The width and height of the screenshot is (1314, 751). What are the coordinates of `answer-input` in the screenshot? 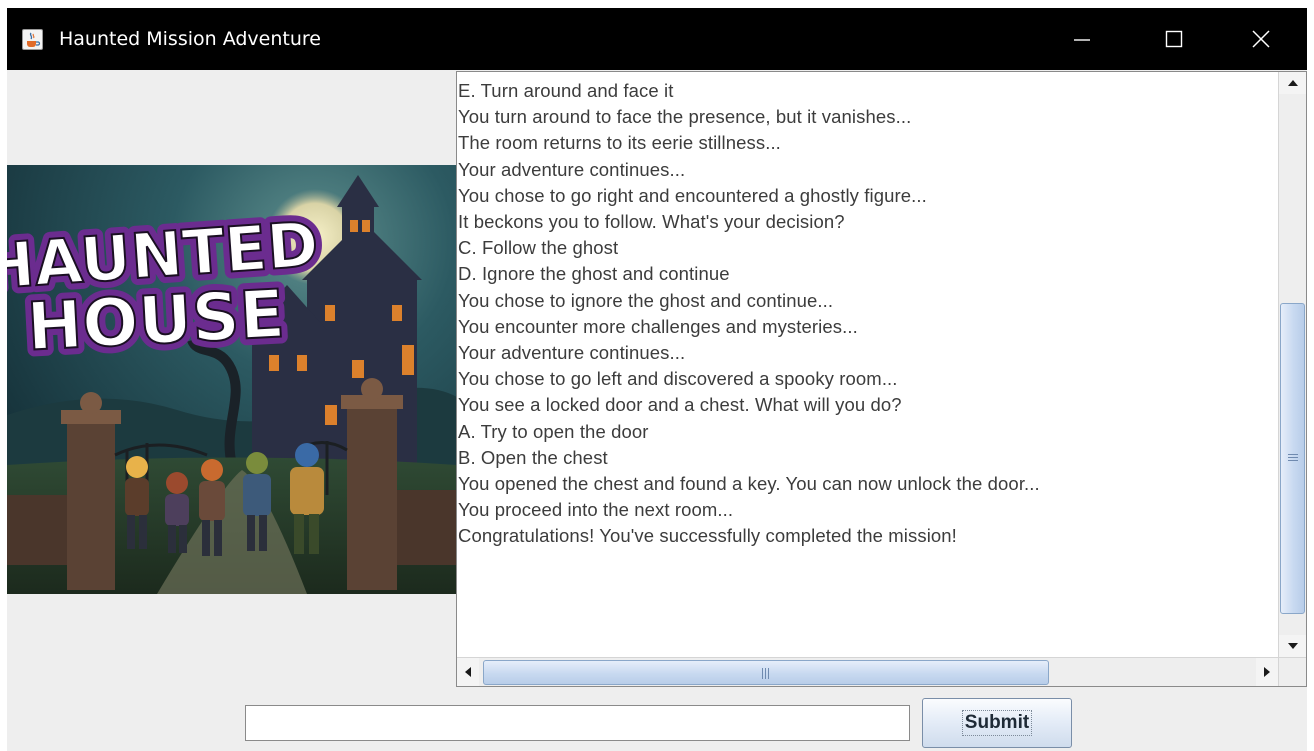 It's located at (577, 723).